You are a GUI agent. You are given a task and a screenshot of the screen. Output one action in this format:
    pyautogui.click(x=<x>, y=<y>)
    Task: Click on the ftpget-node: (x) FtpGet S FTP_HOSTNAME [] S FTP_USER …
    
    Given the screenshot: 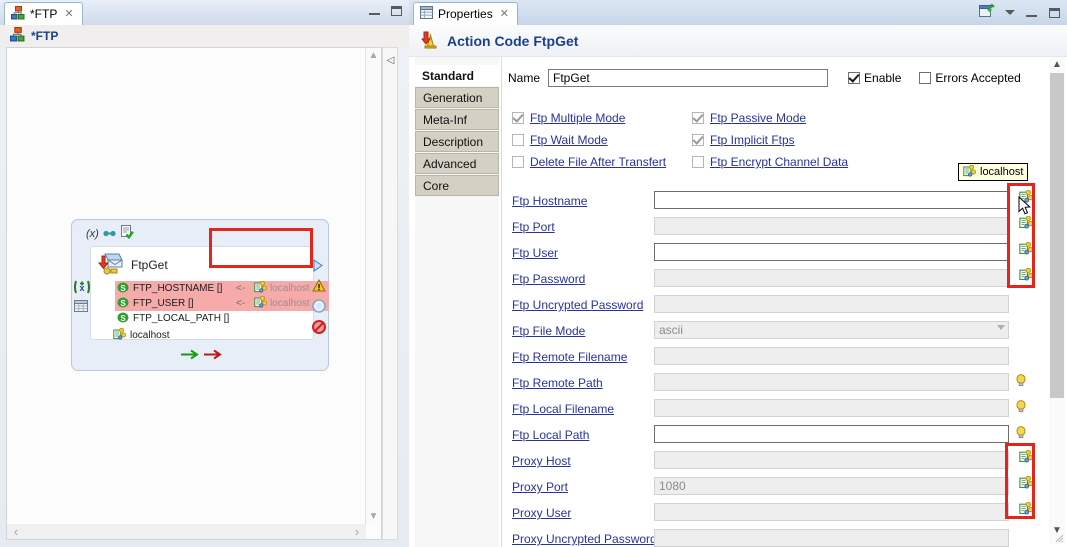 What is the action you would take?
    pyautogui.click(x=200, y=295)
    